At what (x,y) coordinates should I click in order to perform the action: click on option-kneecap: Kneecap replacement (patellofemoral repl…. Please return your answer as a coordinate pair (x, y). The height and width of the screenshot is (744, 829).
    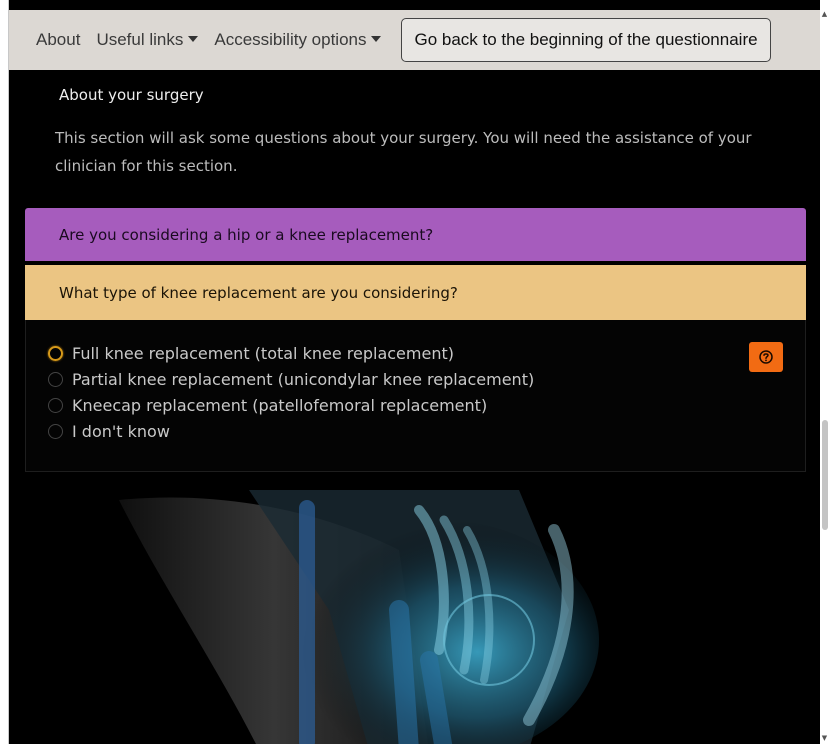
    Looking at the image, I should click on (267, 405).